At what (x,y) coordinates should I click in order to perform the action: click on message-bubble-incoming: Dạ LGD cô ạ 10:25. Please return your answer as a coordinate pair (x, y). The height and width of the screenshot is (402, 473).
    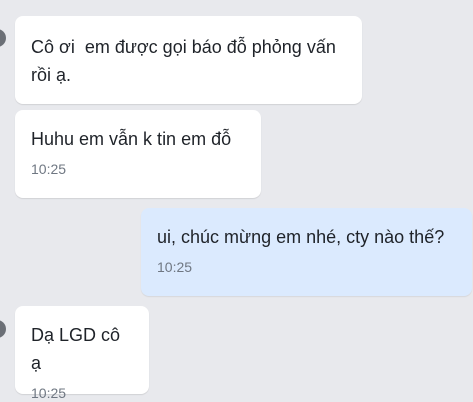
    Looking at the image, I should click on (82, 353).